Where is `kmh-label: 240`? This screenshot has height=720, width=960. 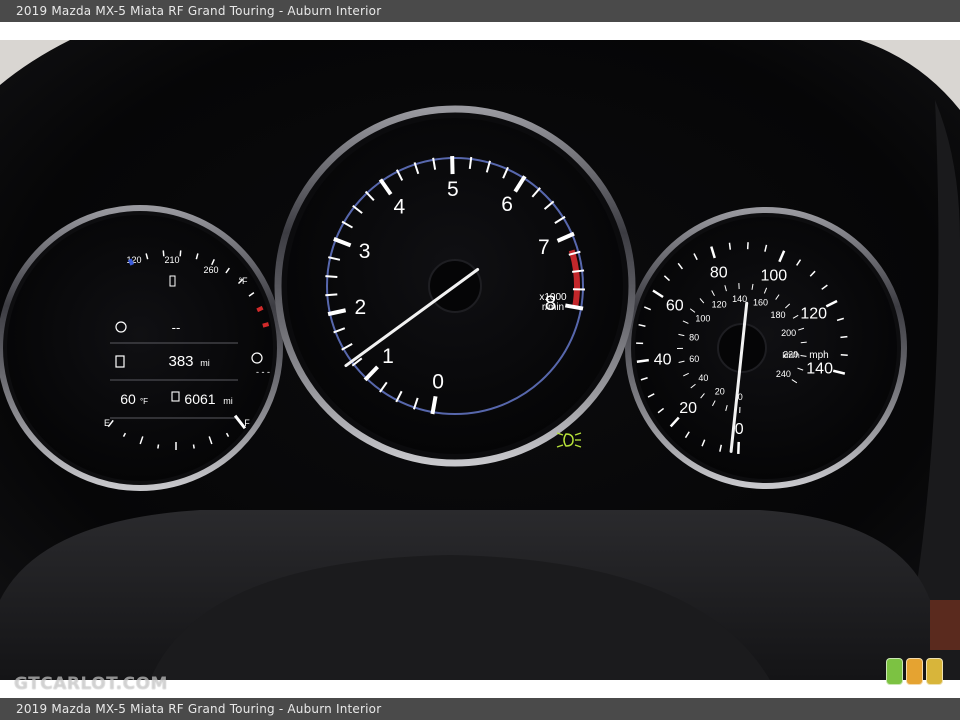
kmh-label: 240 is located at coordinates (783, 374).